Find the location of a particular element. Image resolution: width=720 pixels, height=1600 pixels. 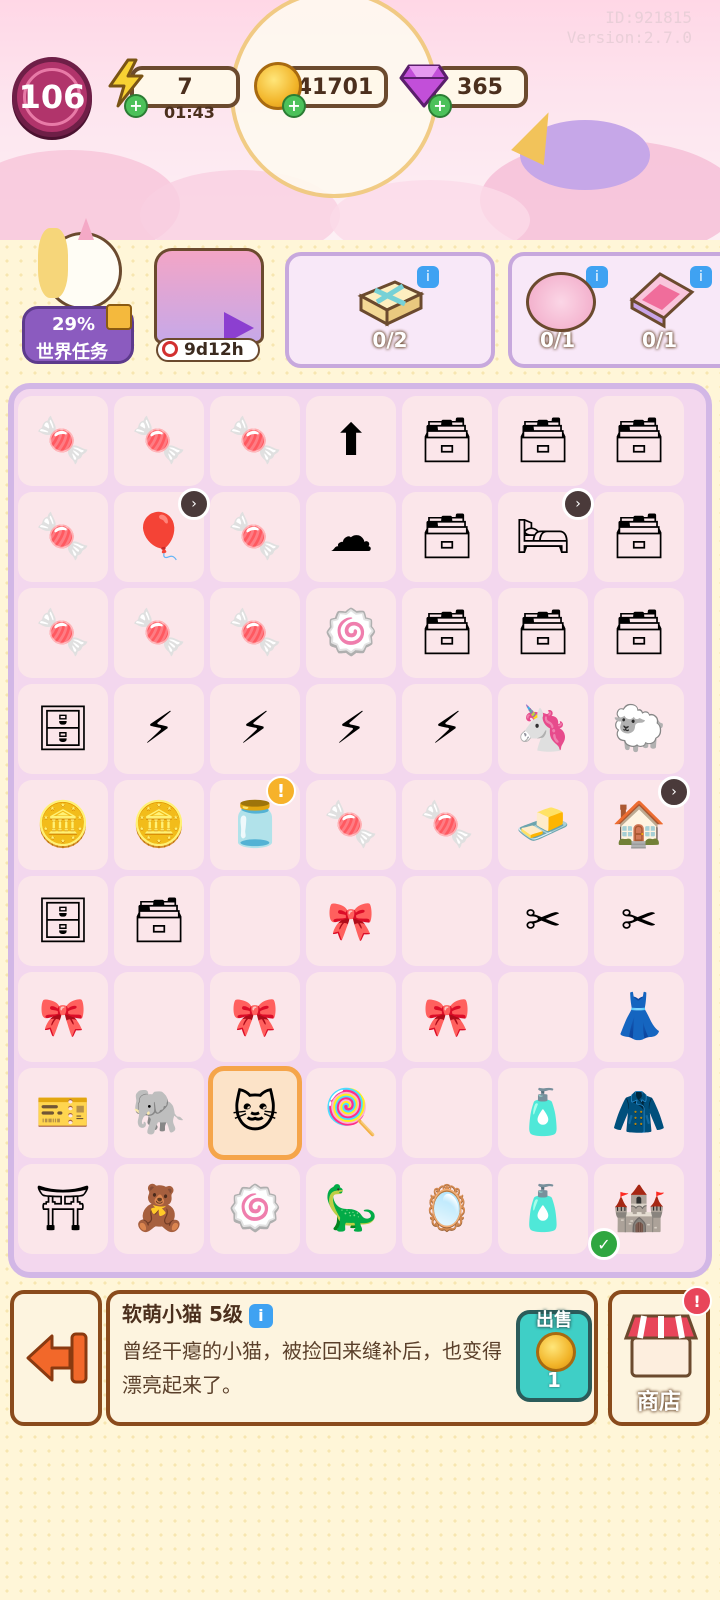

sell-button: 出售 1 is located at coordinates (554, 1356).